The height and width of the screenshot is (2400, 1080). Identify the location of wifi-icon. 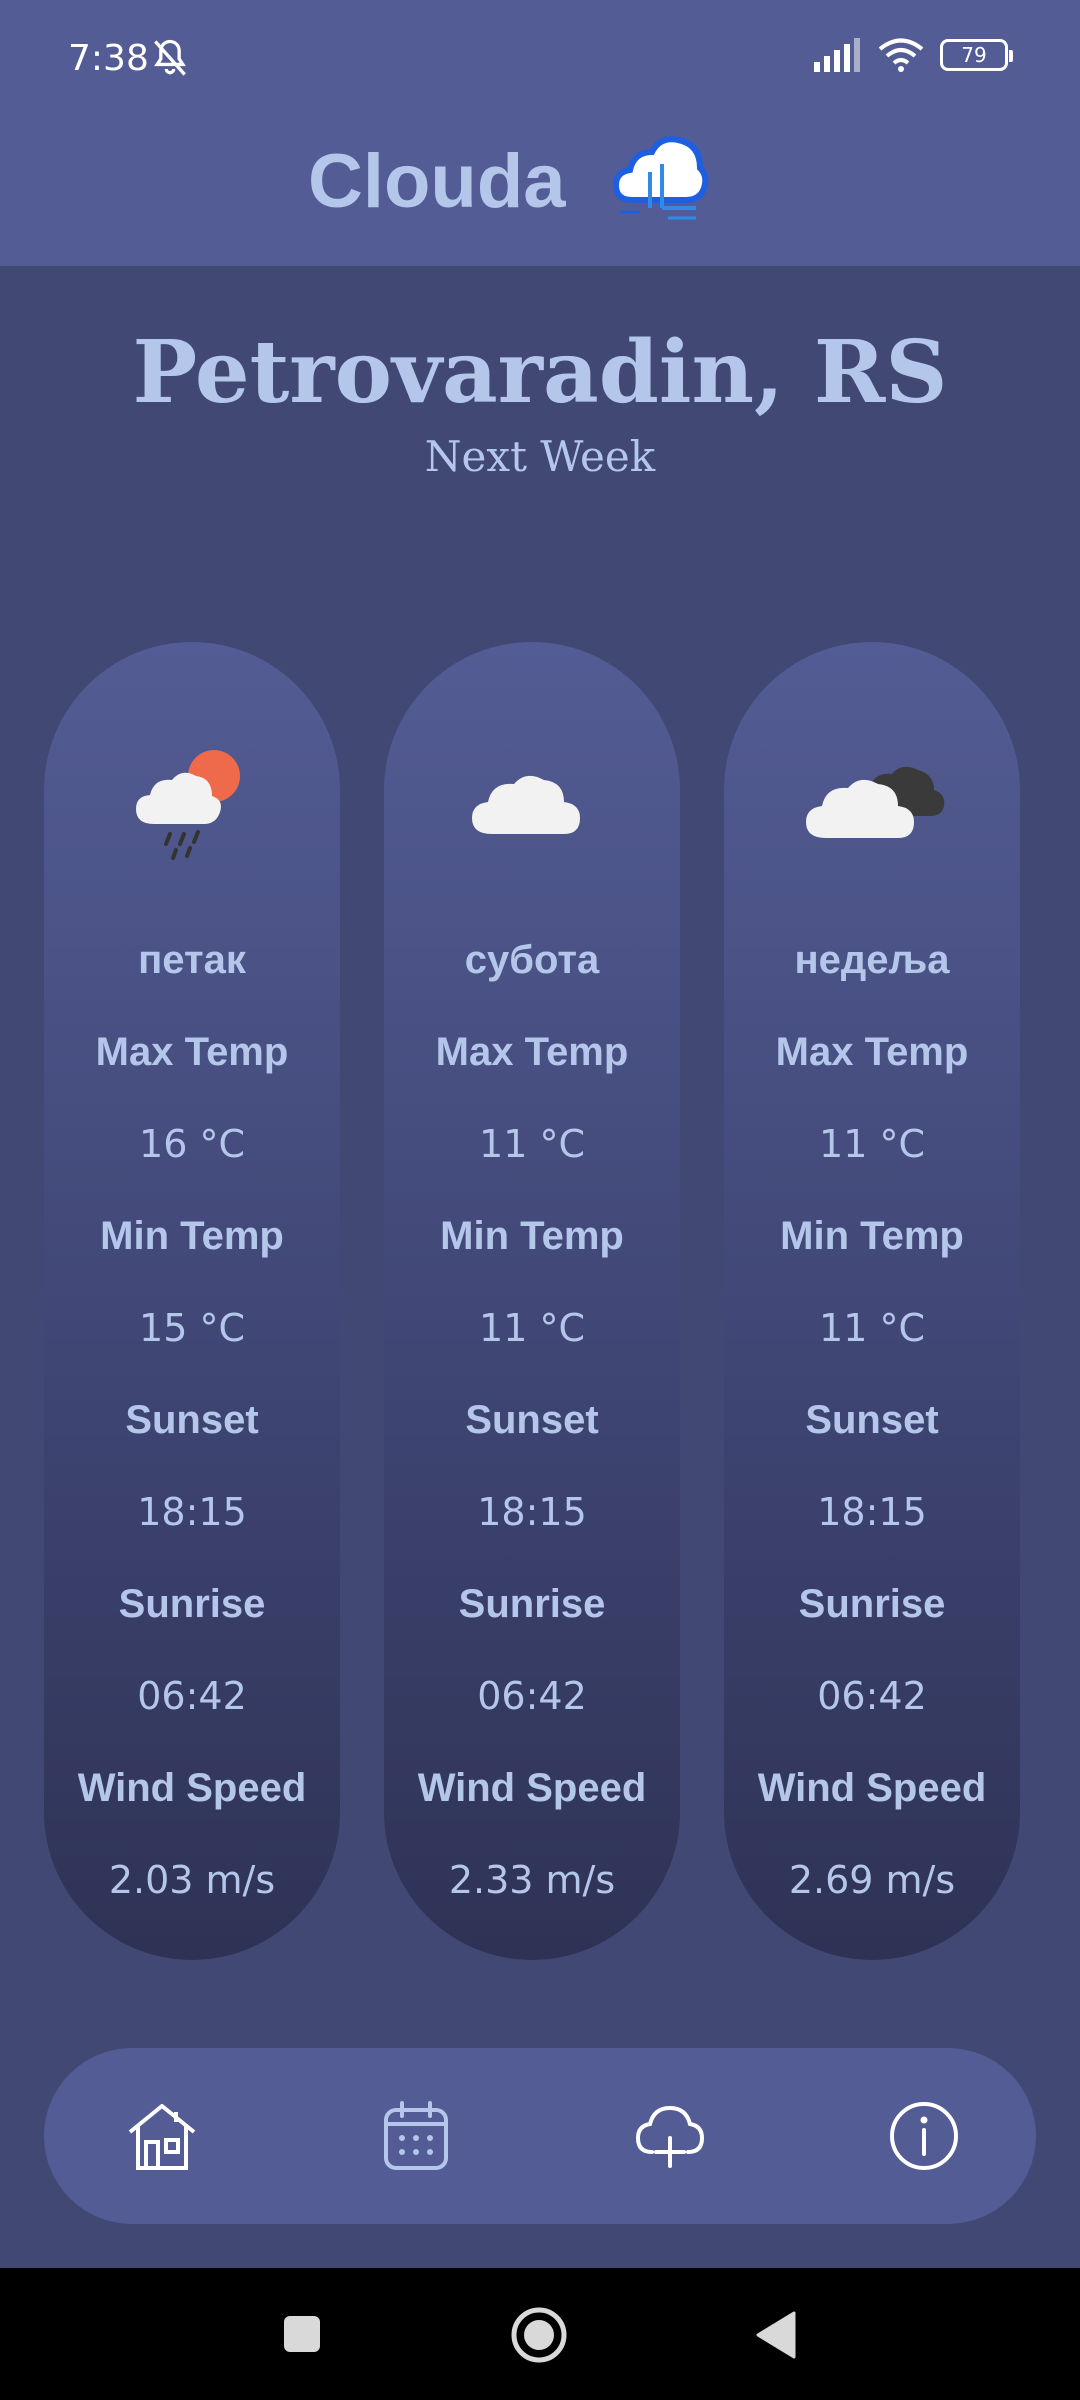
(901, 55).